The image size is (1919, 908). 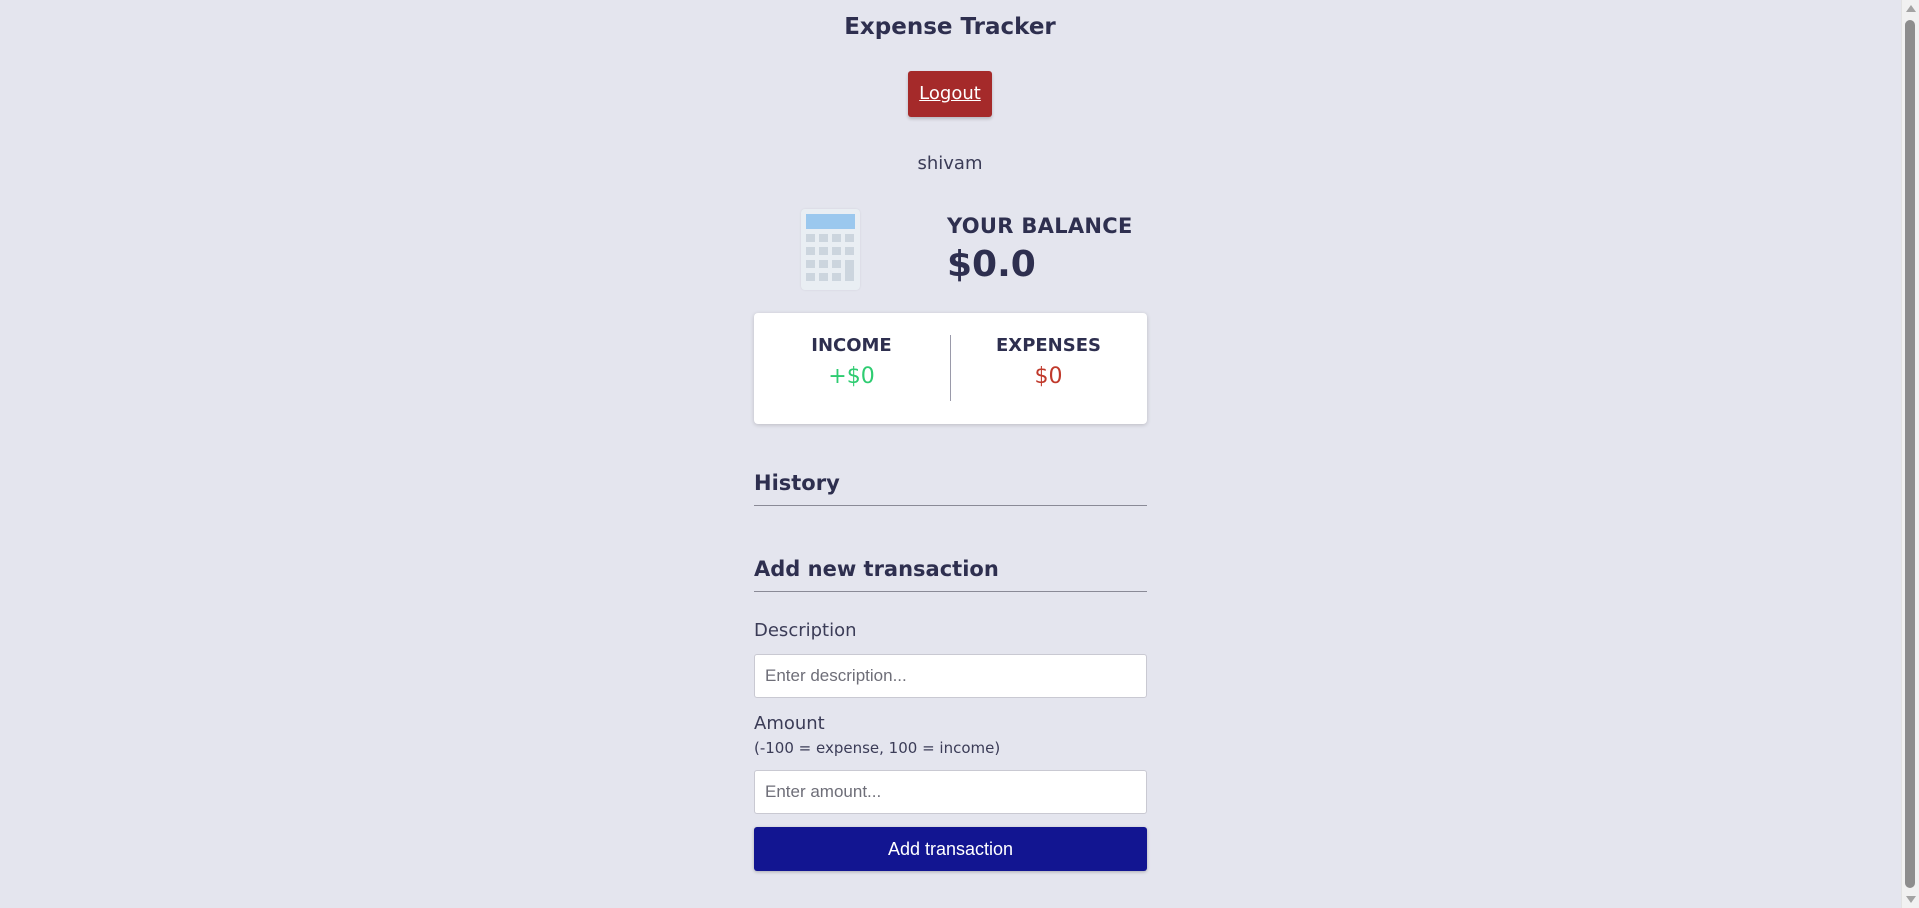 I want to click on income-expense-card: INCOME +$0 EXPENSES $0, so click(x=950, y=368).